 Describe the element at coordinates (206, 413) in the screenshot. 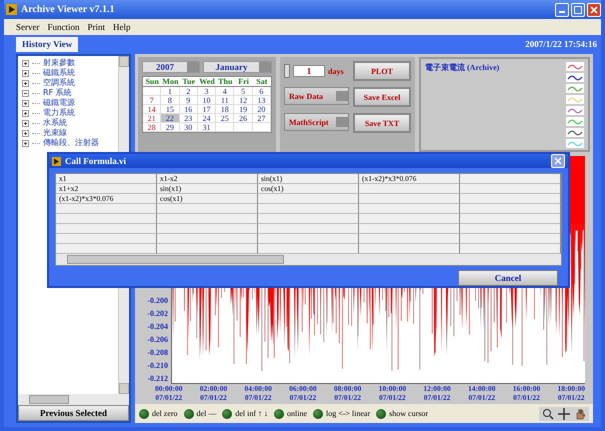

I see `toggle-label: del —` at that location.